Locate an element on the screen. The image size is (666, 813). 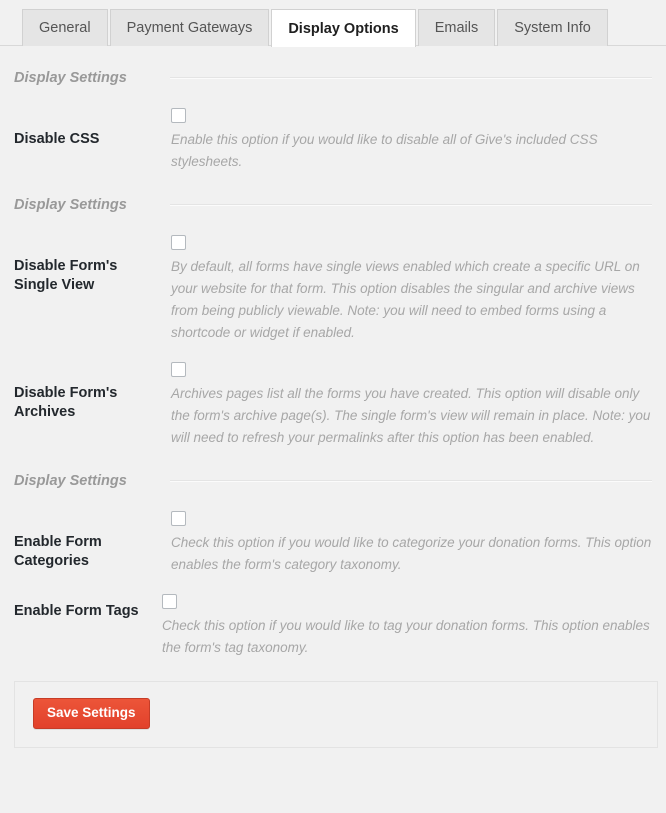
save-settings-panel: Save Settings is located at coordinates (336, 714).